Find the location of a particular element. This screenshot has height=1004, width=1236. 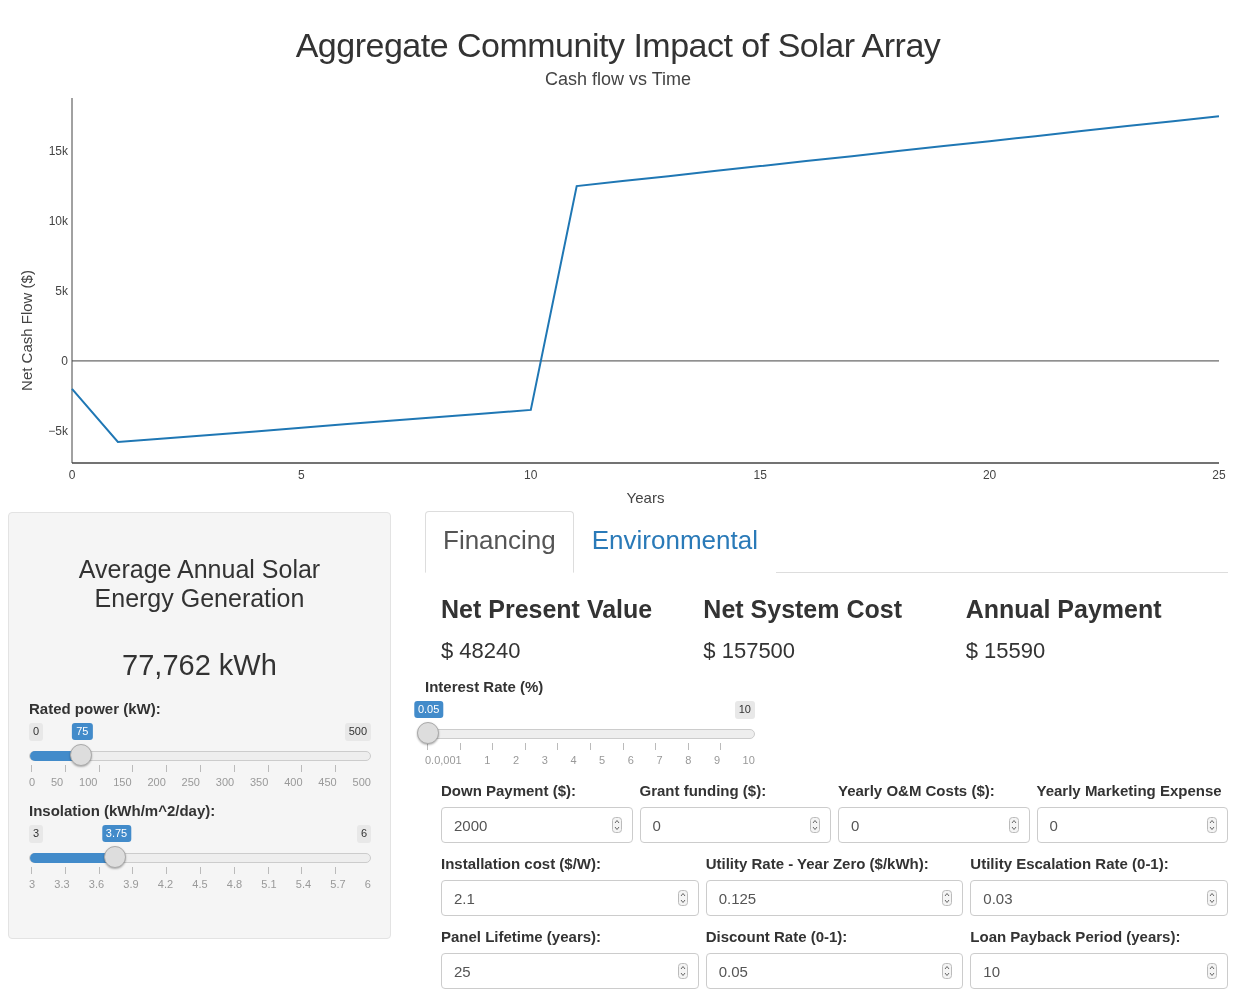

field-label: Down Payment ($): is located at coordinates (509, 790).